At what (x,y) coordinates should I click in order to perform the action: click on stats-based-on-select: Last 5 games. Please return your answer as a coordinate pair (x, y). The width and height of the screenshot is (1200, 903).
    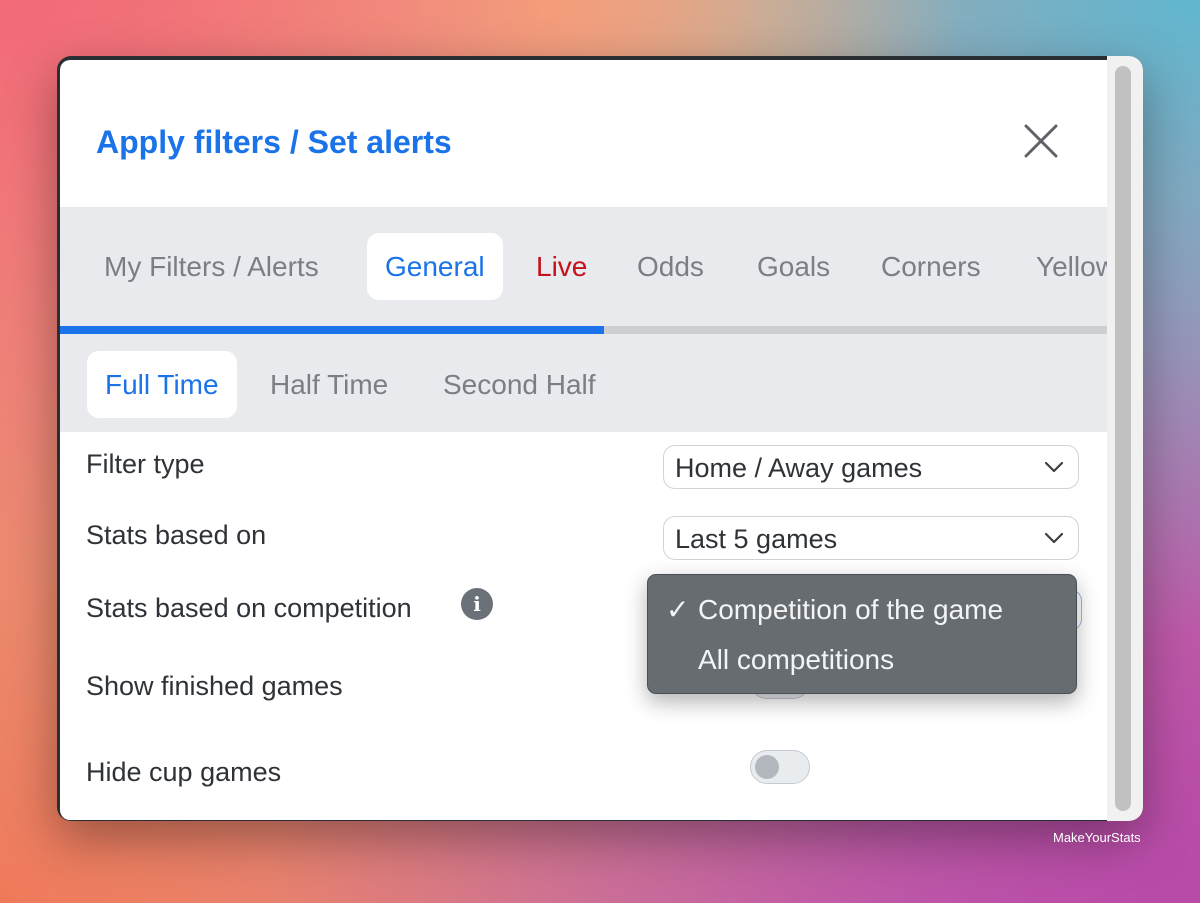
    Looking at the image, I should click on (871, 538).